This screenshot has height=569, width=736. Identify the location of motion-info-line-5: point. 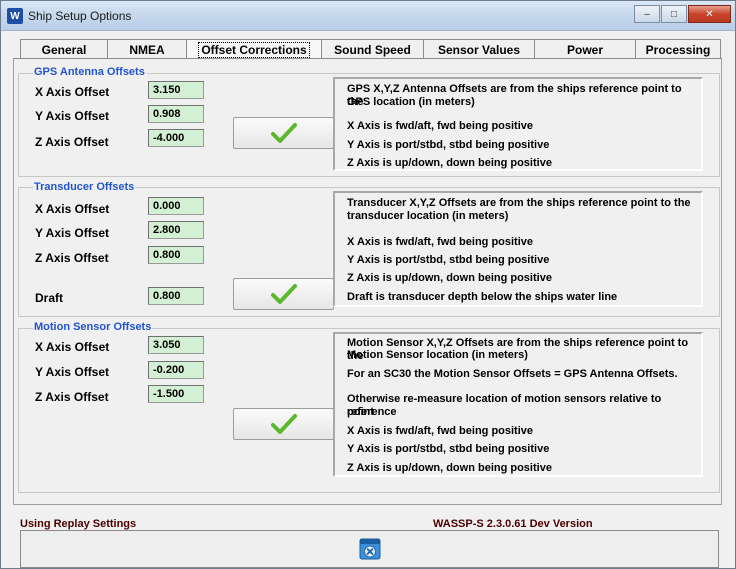
(360, 412).